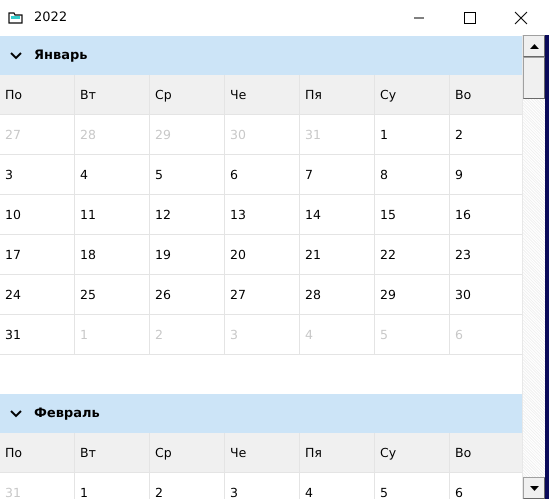  I want to click on day-cell: 28, so click(337, 295).